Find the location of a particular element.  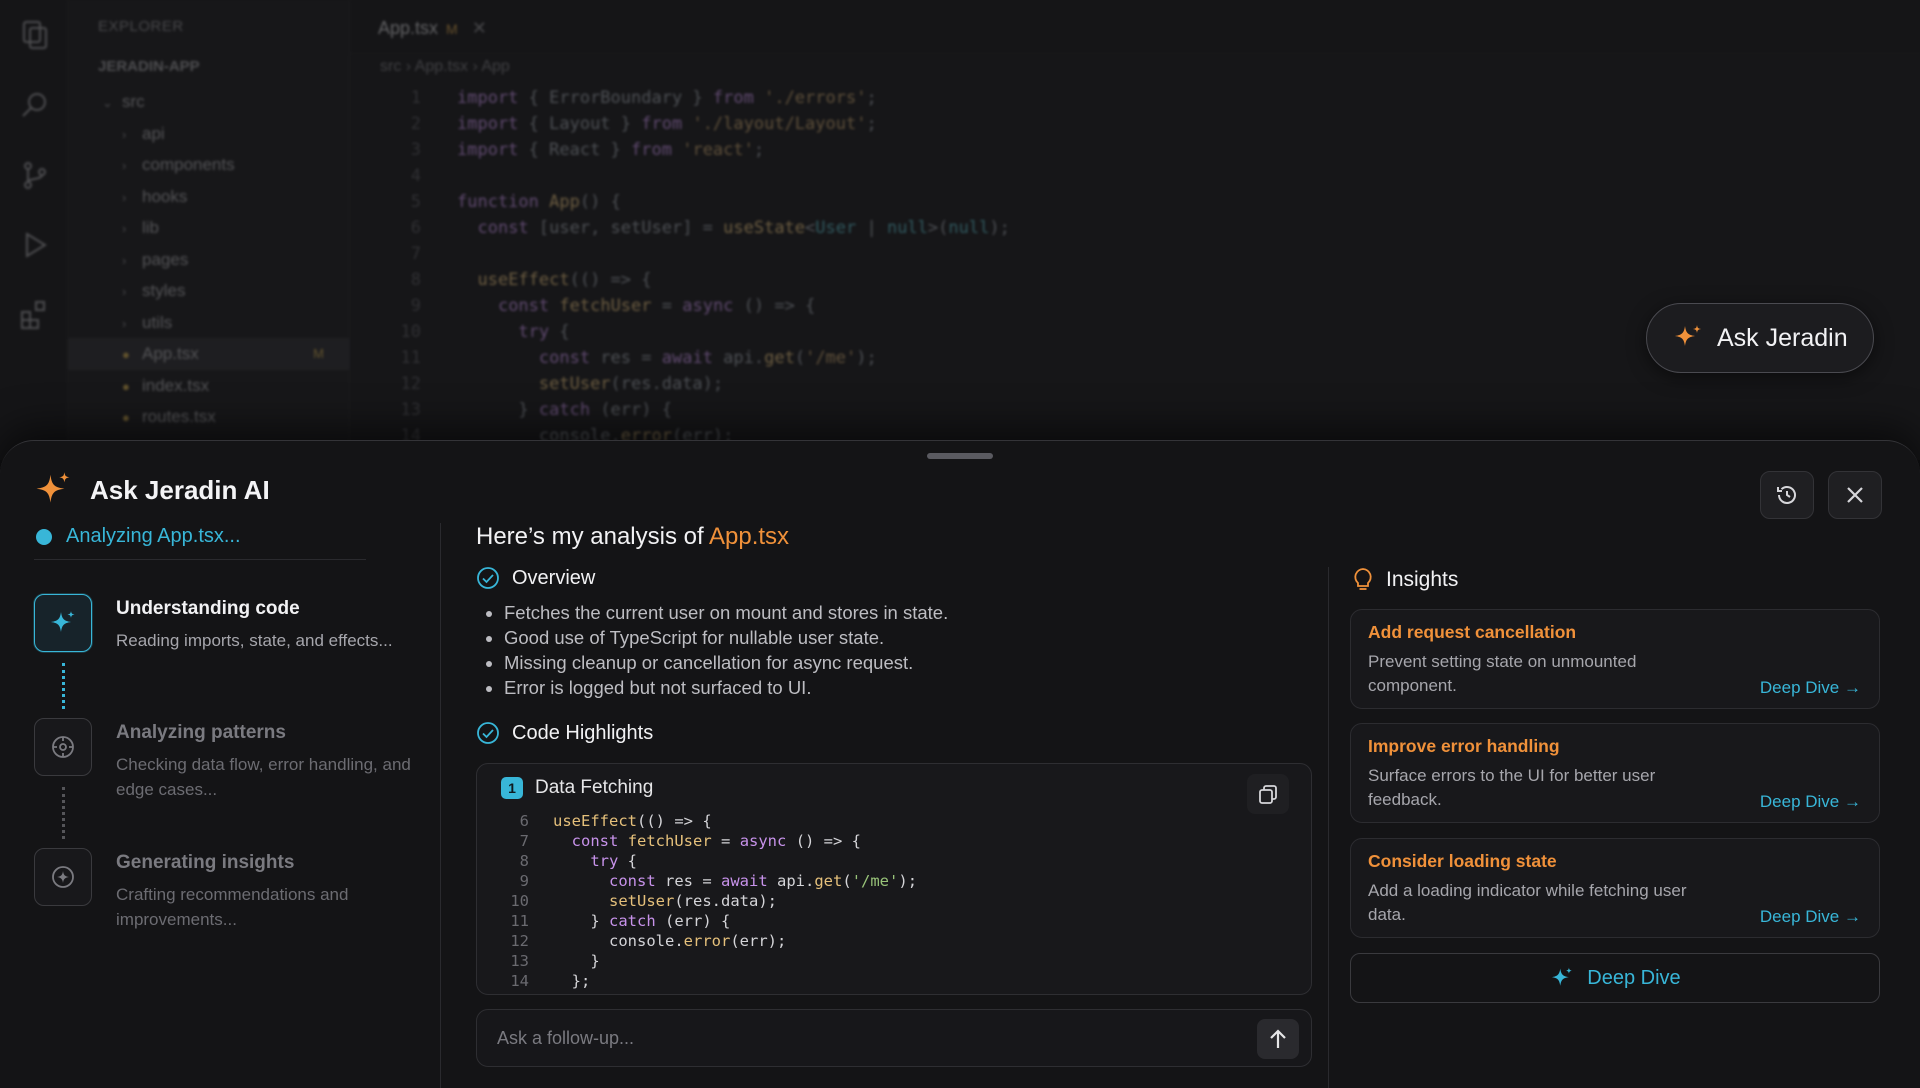

source-control-icon is located at coordinates (35, 175).